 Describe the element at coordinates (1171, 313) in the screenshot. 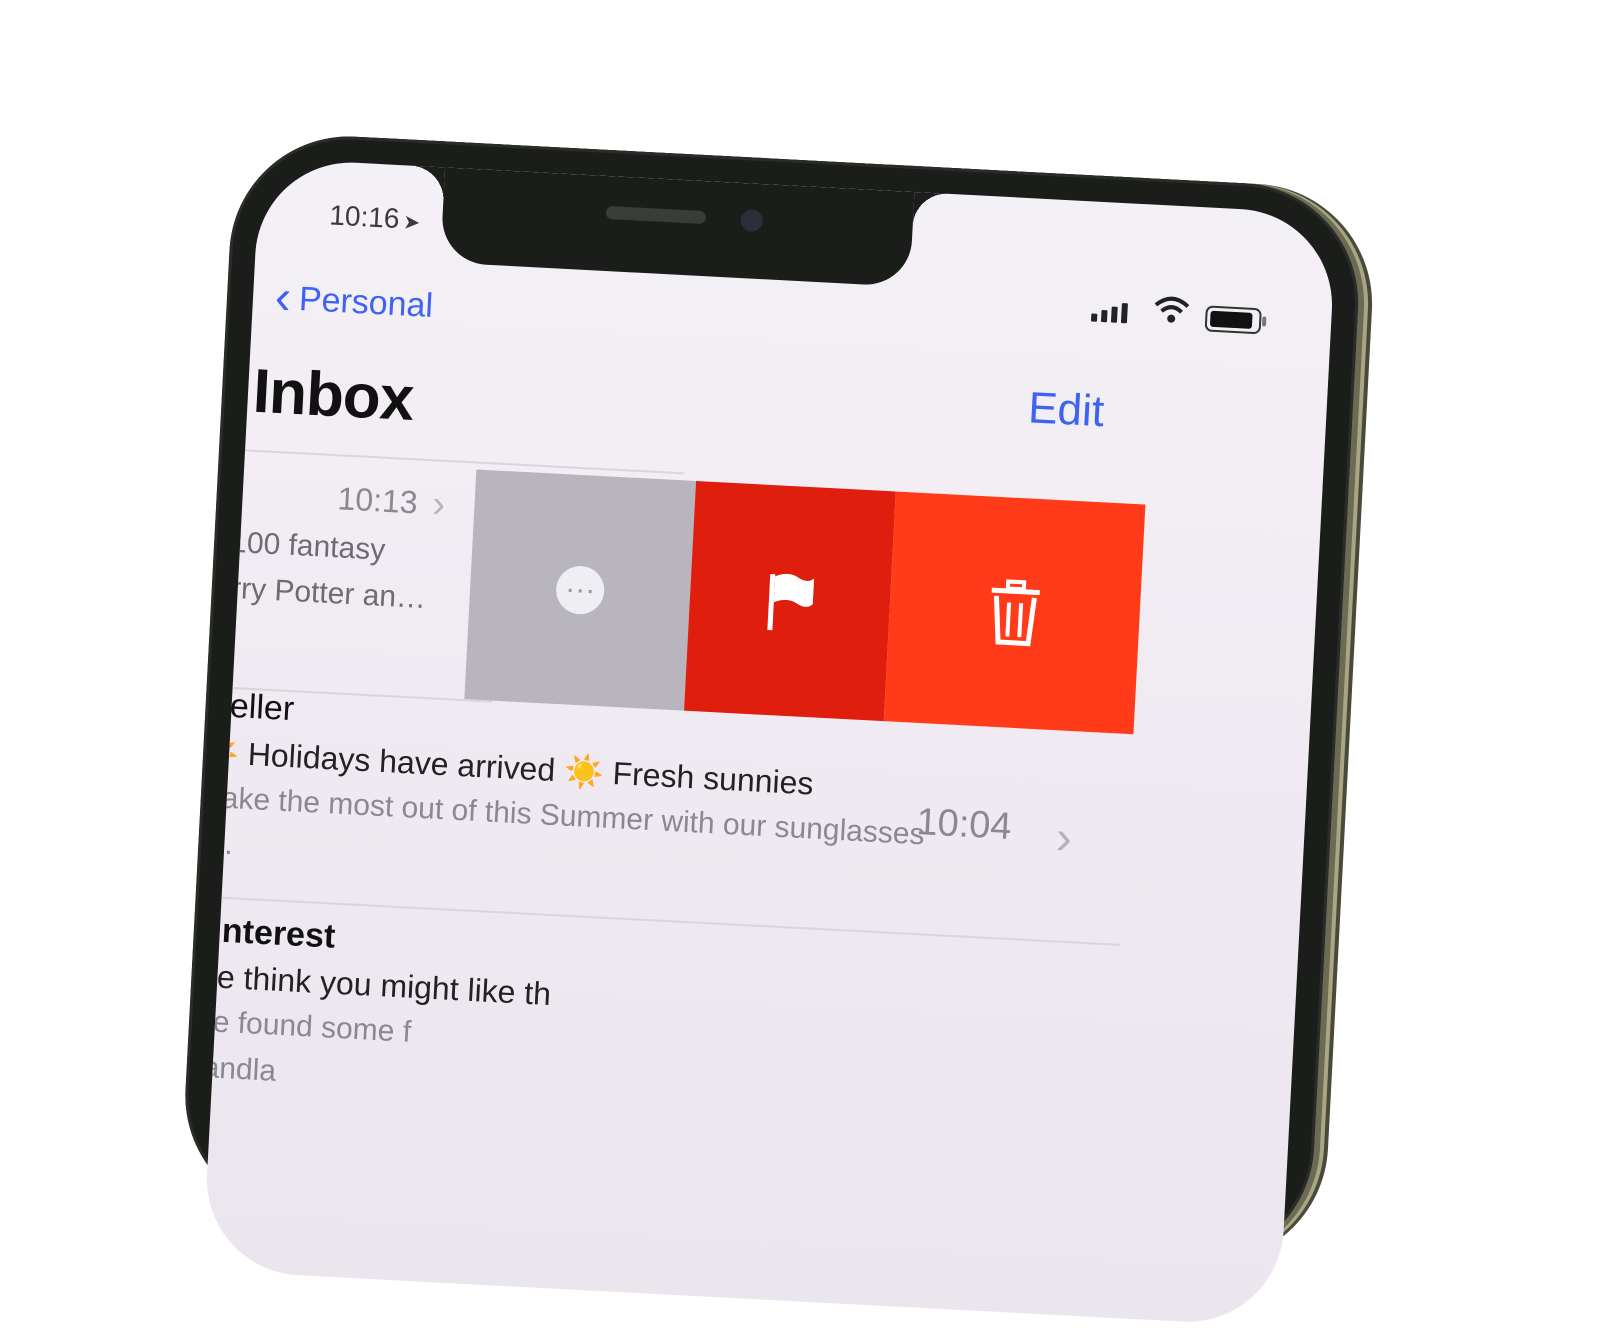

I see `wifi-icon` at that location.